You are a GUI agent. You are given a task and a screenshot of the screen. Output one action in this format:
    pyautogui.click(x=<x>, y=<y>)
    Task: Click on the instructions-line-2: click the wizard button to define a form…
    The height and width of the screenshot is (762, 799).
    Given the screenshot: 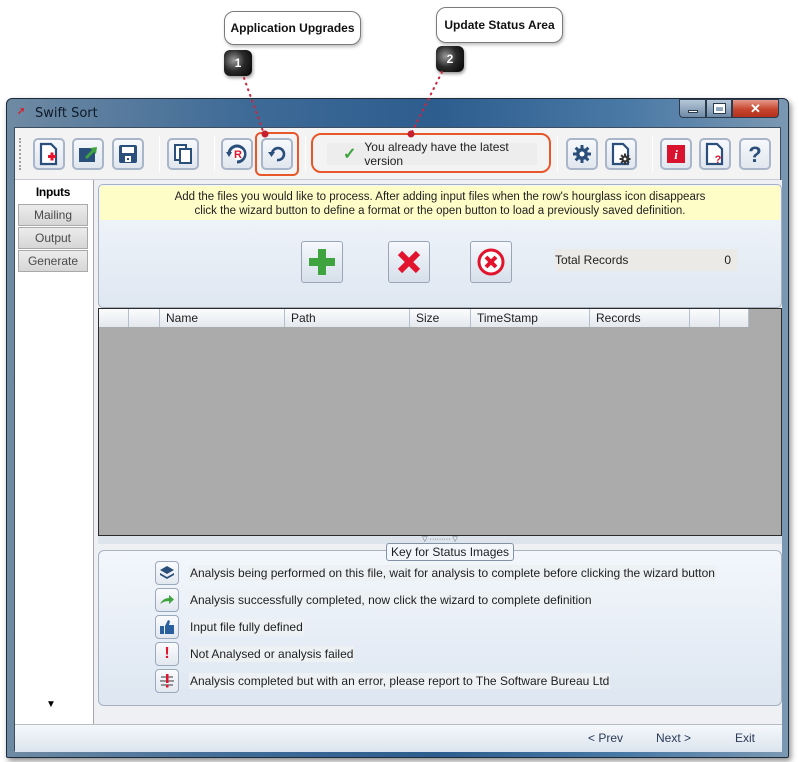 What is the action you would take?
    pyautogui.click(x=440, y=211)
    